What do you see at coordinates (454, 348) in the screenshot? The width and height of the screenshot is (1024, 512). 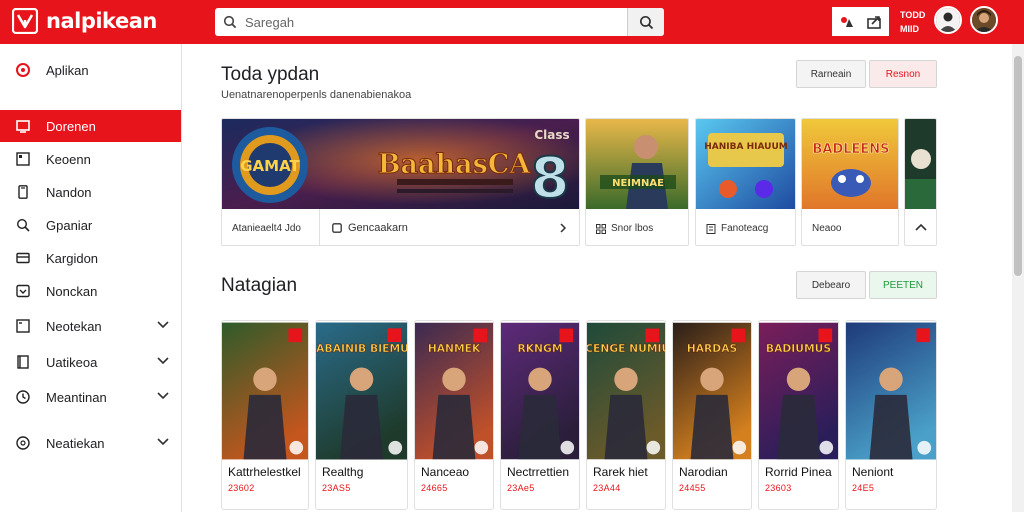 I see `game-cover-title: HANMEK` at bounding box center [454, 348].